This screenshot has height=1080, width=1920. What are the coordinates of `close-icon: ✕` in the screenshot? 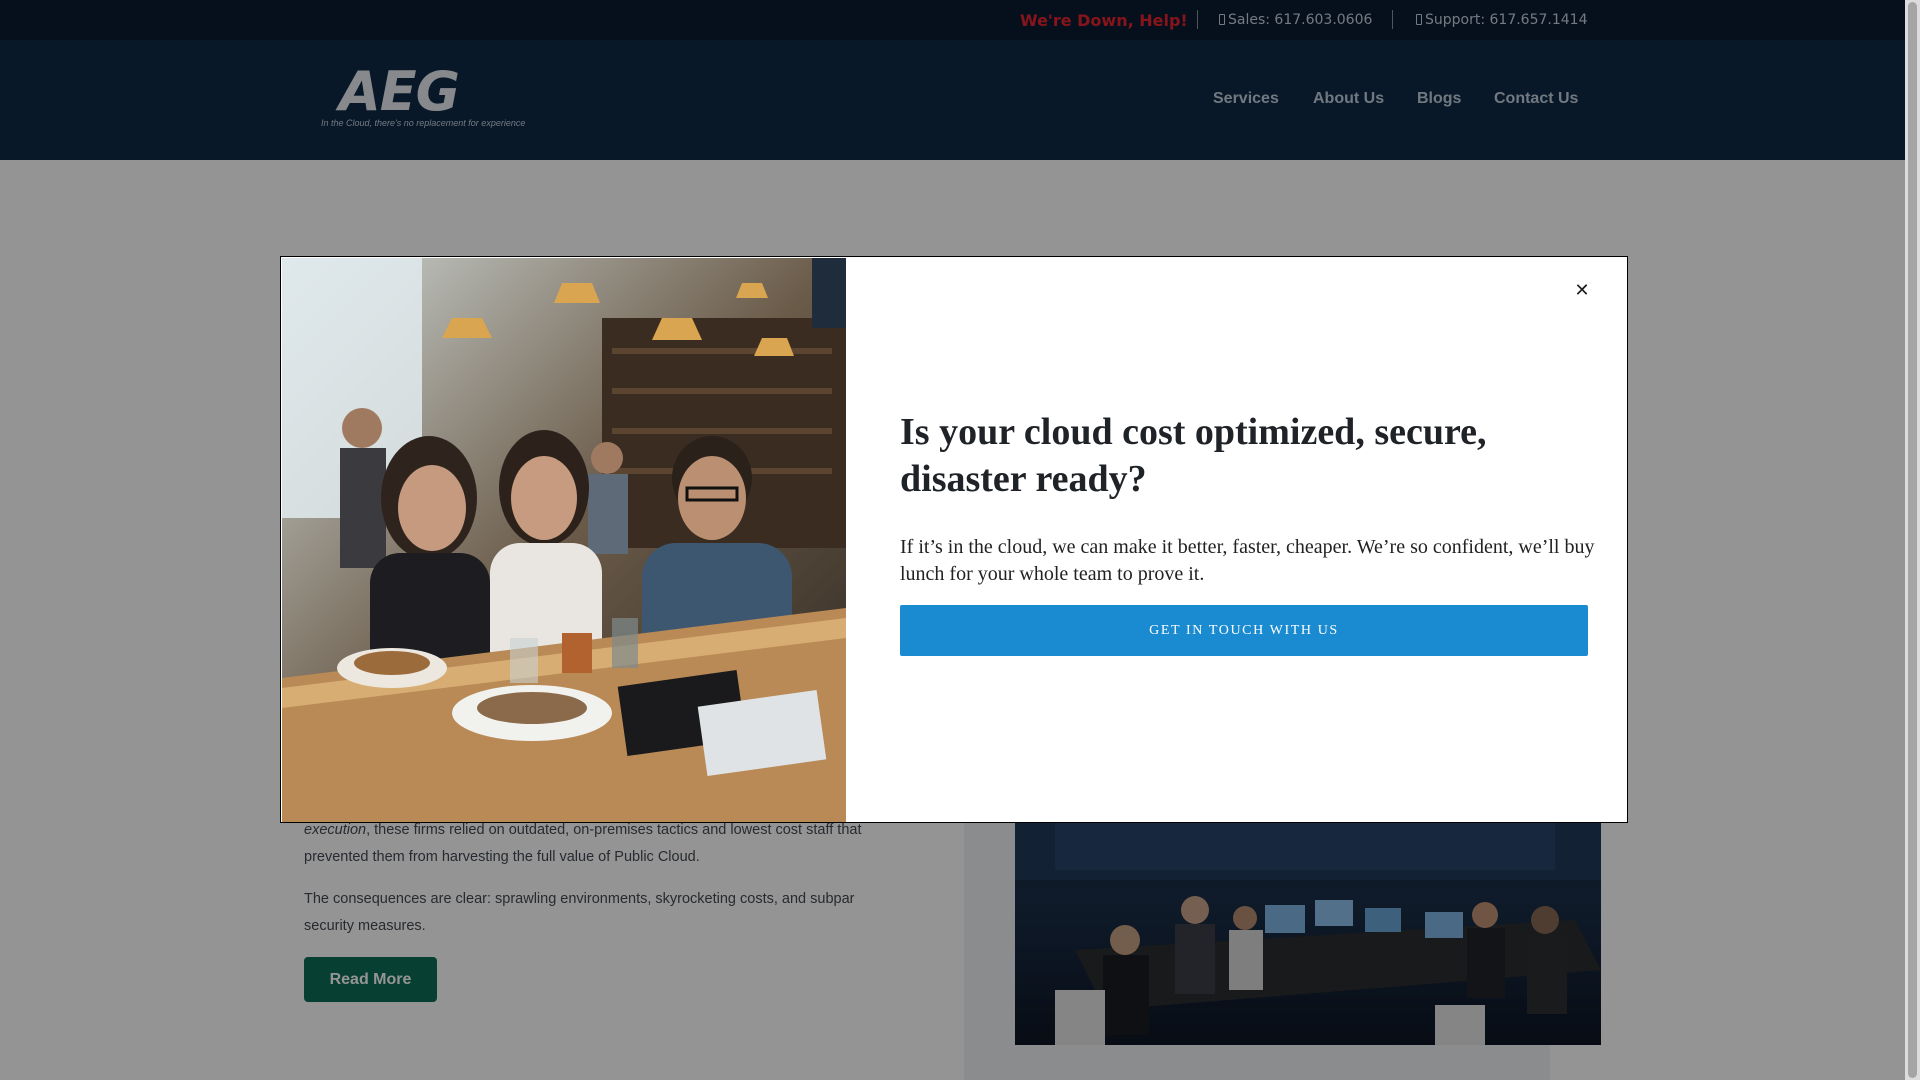 It's located at (1582, 290).